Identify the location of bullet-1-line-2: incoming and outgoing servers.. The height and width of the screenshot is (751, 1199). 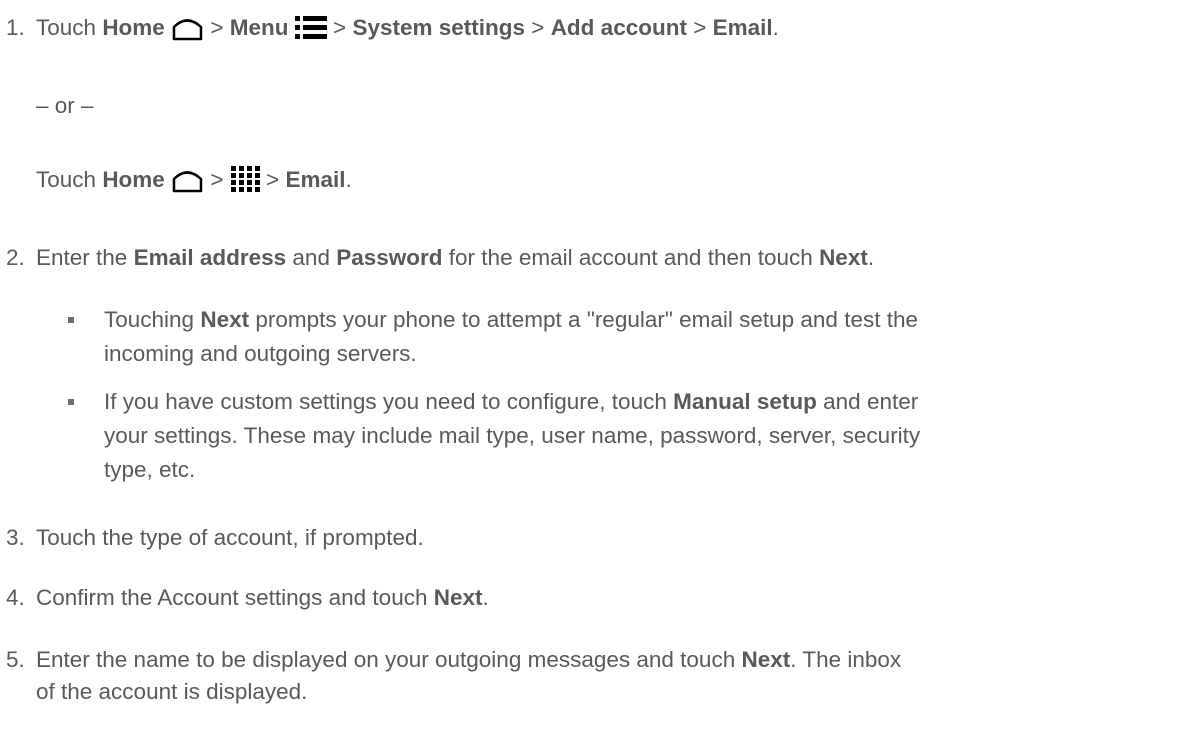
(260, 353).